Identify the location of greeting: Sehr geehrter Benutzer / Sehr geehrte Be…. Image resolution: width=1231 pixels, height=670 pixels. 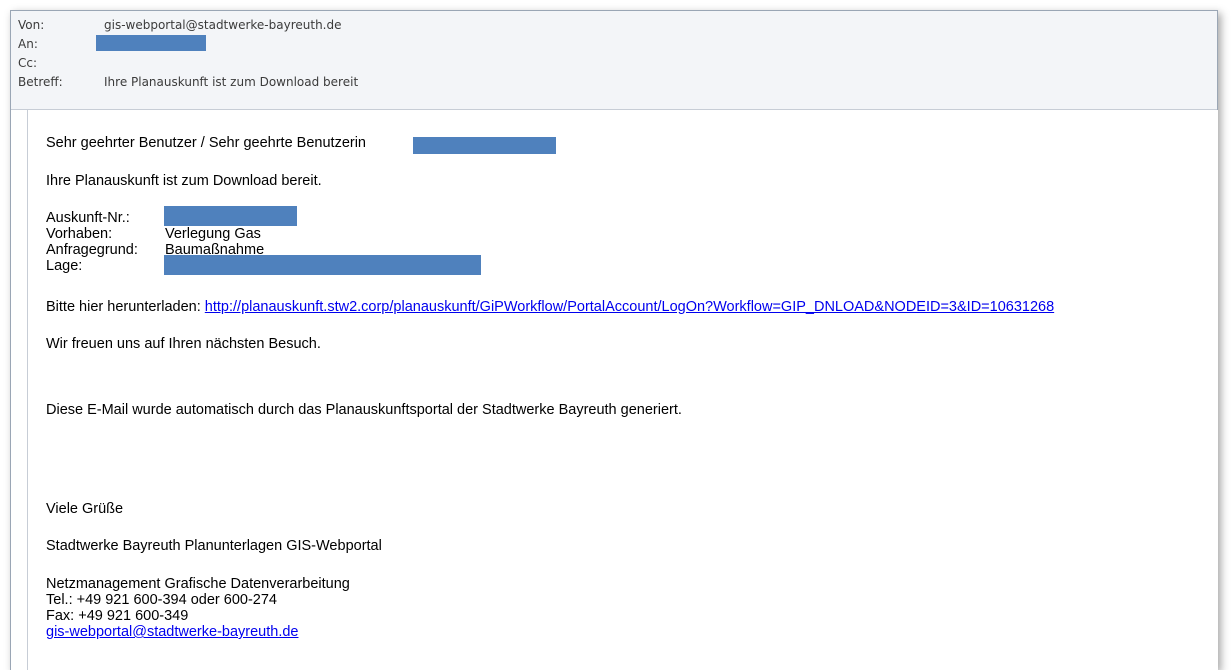
(206, 143).